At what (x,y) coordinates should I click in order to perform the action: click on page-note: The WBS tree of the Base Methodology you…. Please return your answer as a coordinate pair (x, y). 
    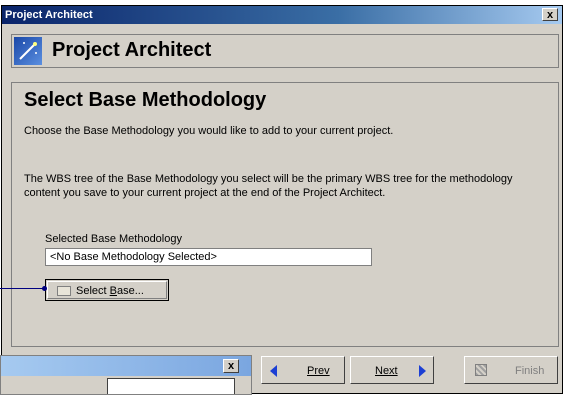
    Looking at the image, I should click on (268, 186).